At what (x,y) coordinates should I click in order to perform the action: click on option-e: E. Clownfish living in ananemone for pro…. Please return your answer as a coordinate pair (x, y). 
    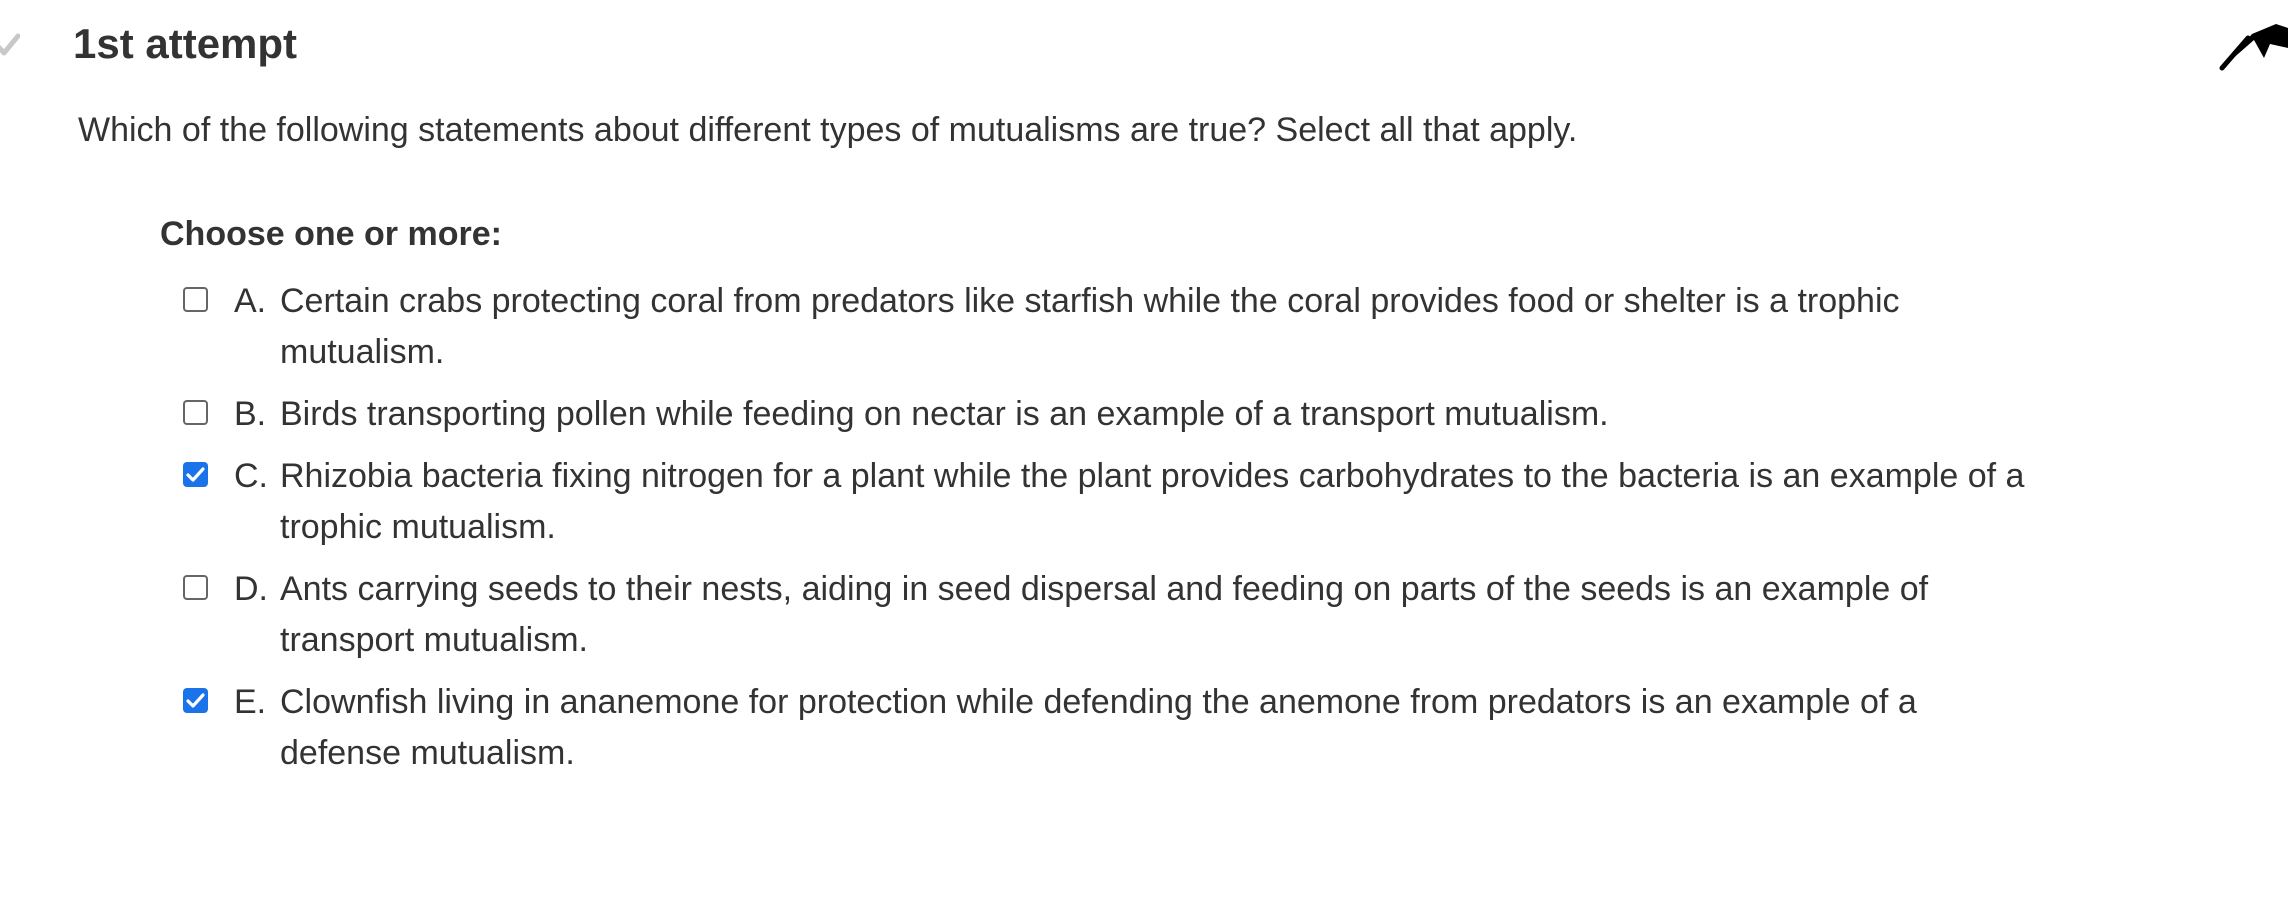
    Looking at the image, I should click on (1090, 728).